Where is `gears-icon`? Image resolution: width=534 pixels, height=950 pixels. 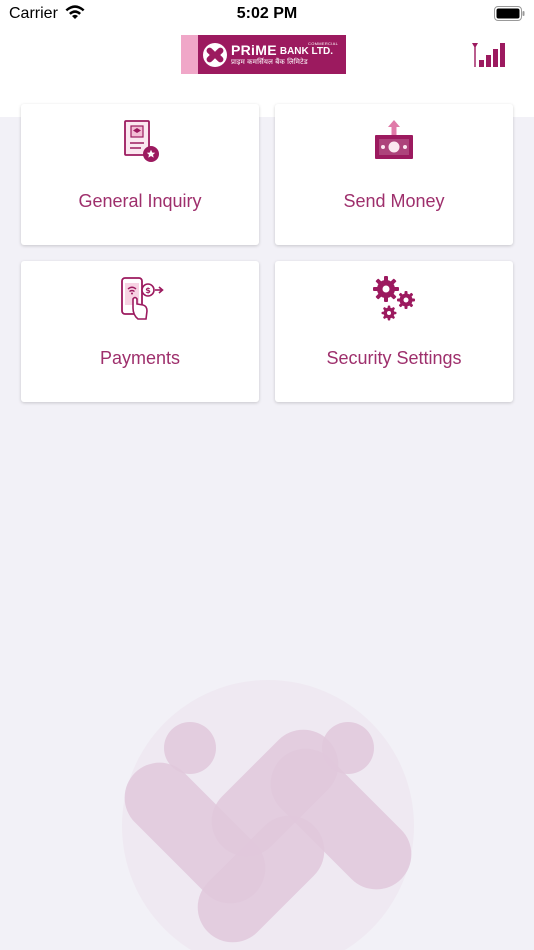
gears-icon is located at coordinates (394, 298).